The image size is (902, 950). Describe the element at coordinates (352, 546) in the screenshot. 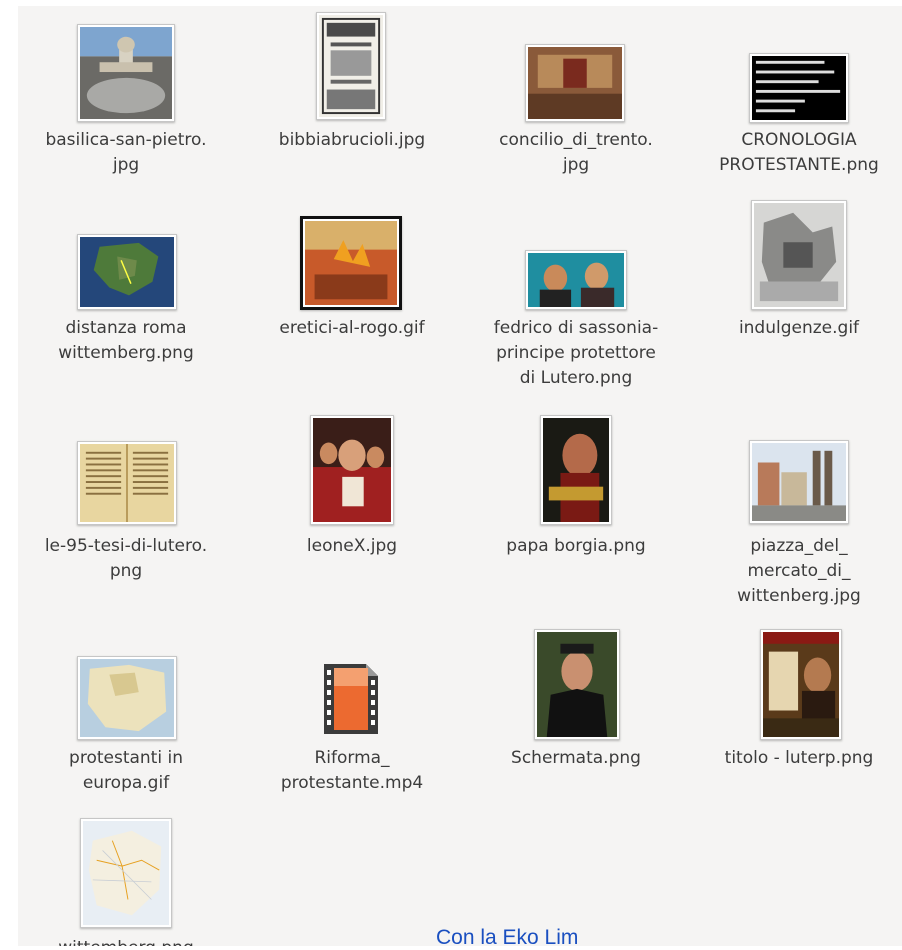

I see `file-label: leoneX.jpg` at that location.